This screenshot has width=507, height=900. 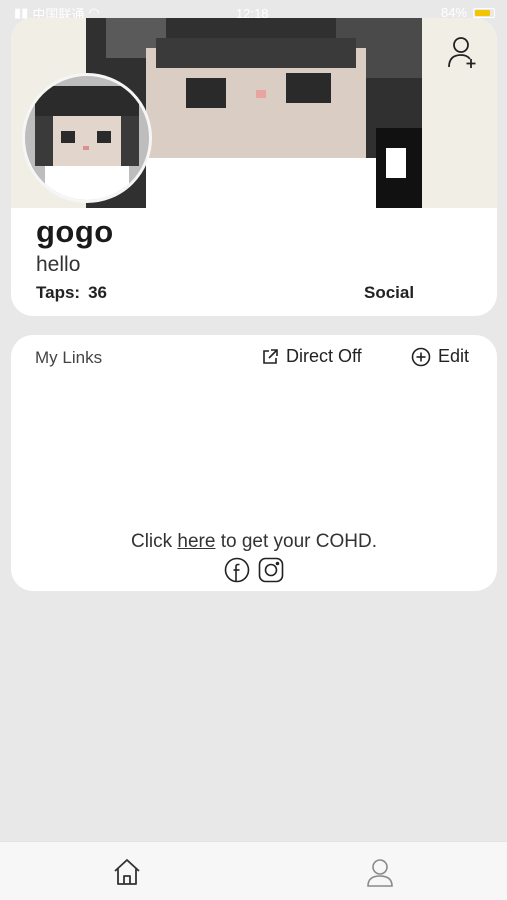 I want to click on taps-count: Taps: 36, so click(x=71, y=293).